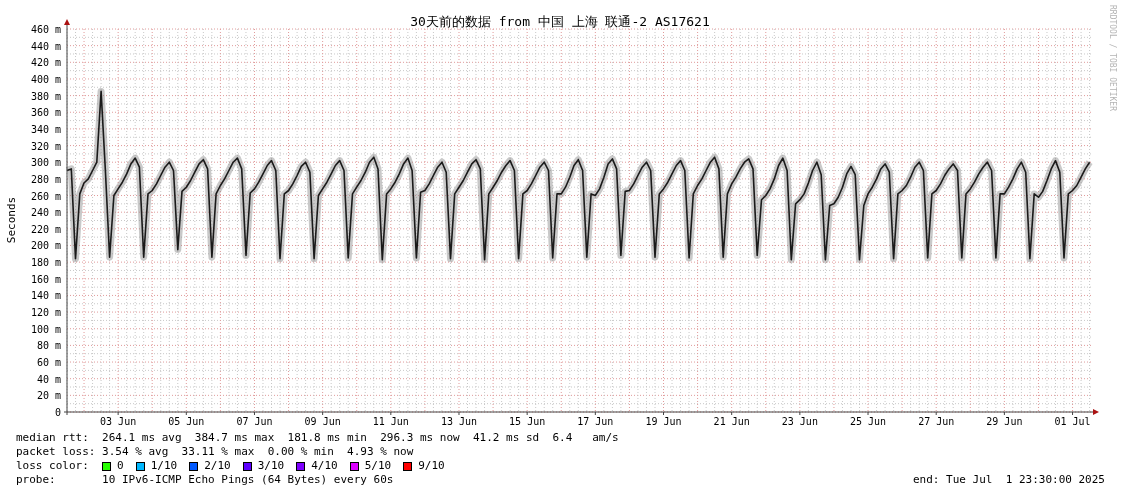 This screenshot has width=1121, height=494. I want to click on tick-label: 03 Jun, so click(118, 421).